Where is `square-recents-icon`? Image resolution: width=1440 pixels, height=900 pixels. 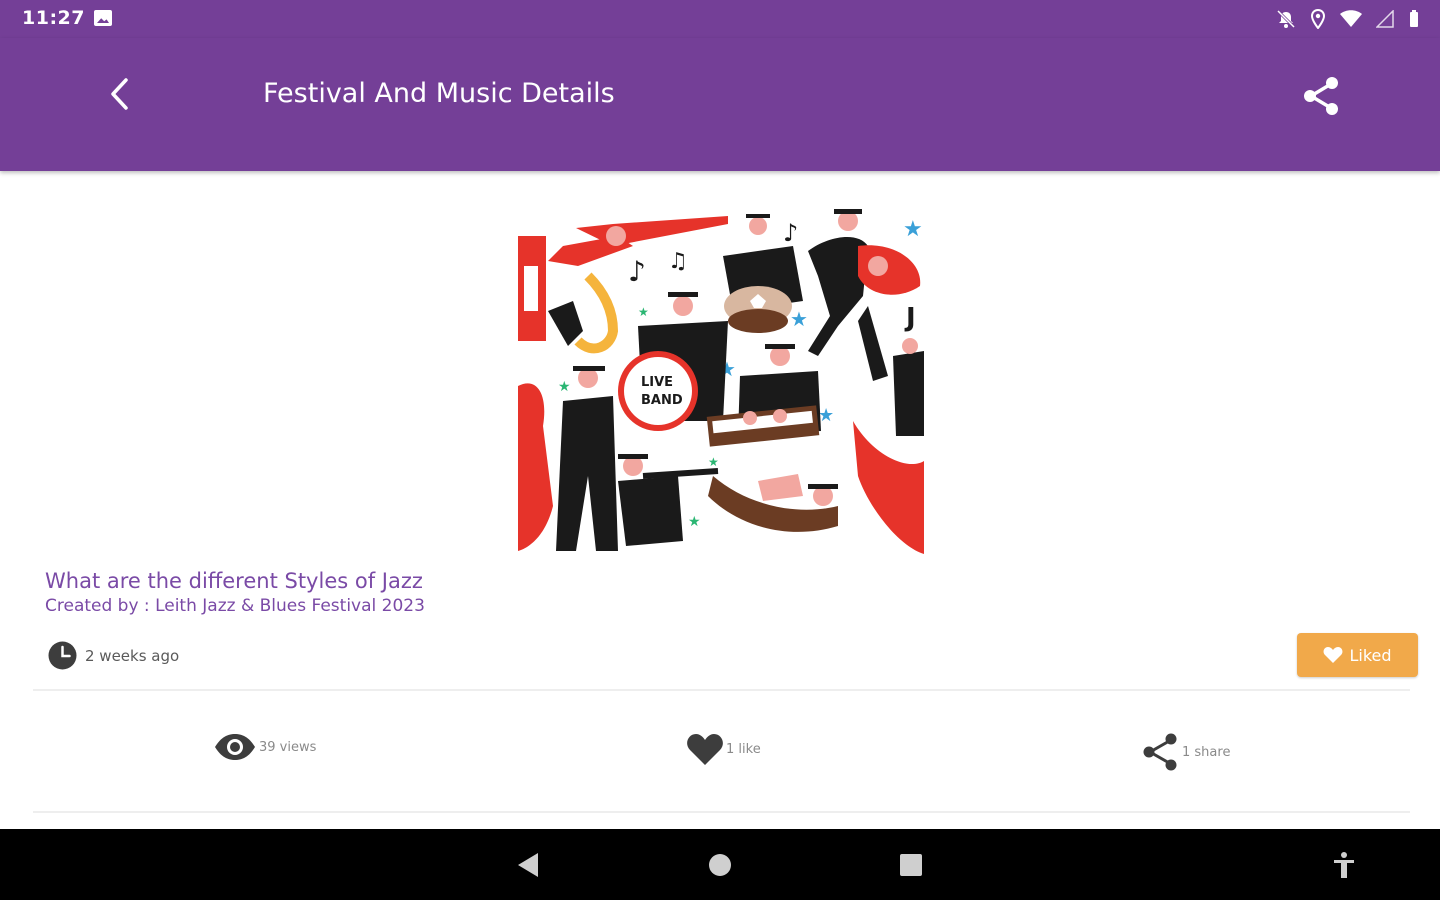
square-recents-icon is located at coordinates (911, 865).